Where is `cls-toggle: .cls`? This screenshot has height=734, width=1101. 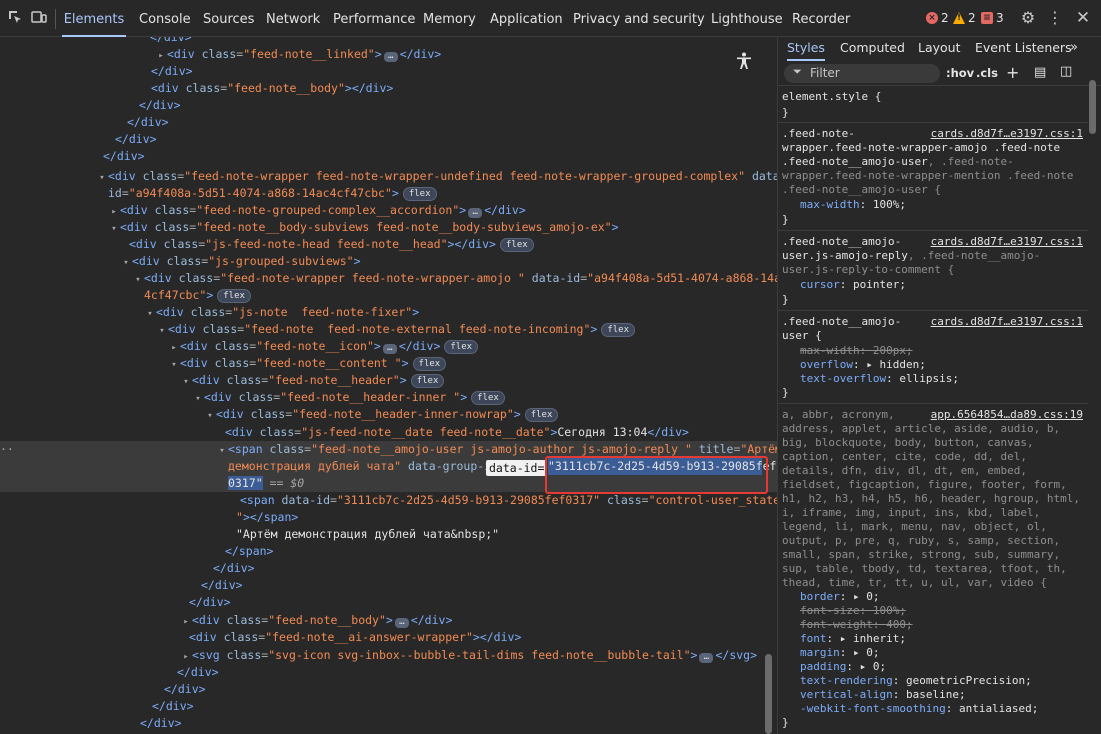 cls-toggle: .cls is located at coordinates (987, 73).